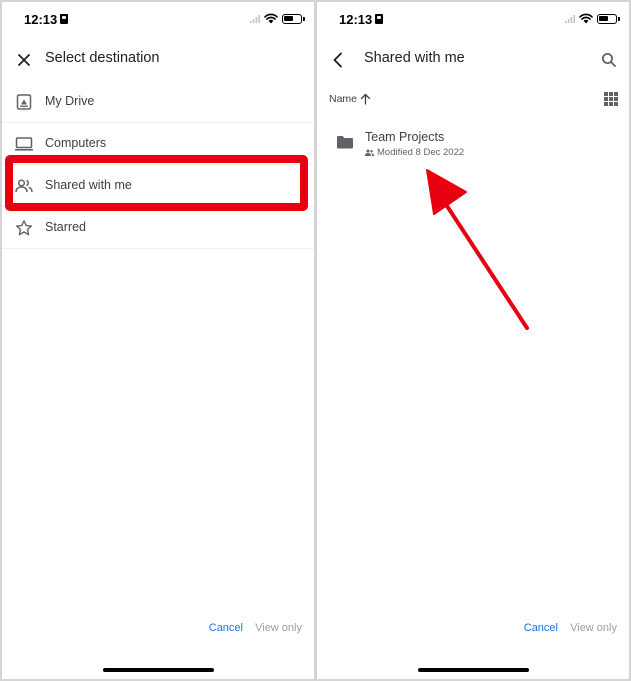  Describe the element at coordinates (473, 60) in the screenshot. I see `app-bar: Shared with me` at that location.